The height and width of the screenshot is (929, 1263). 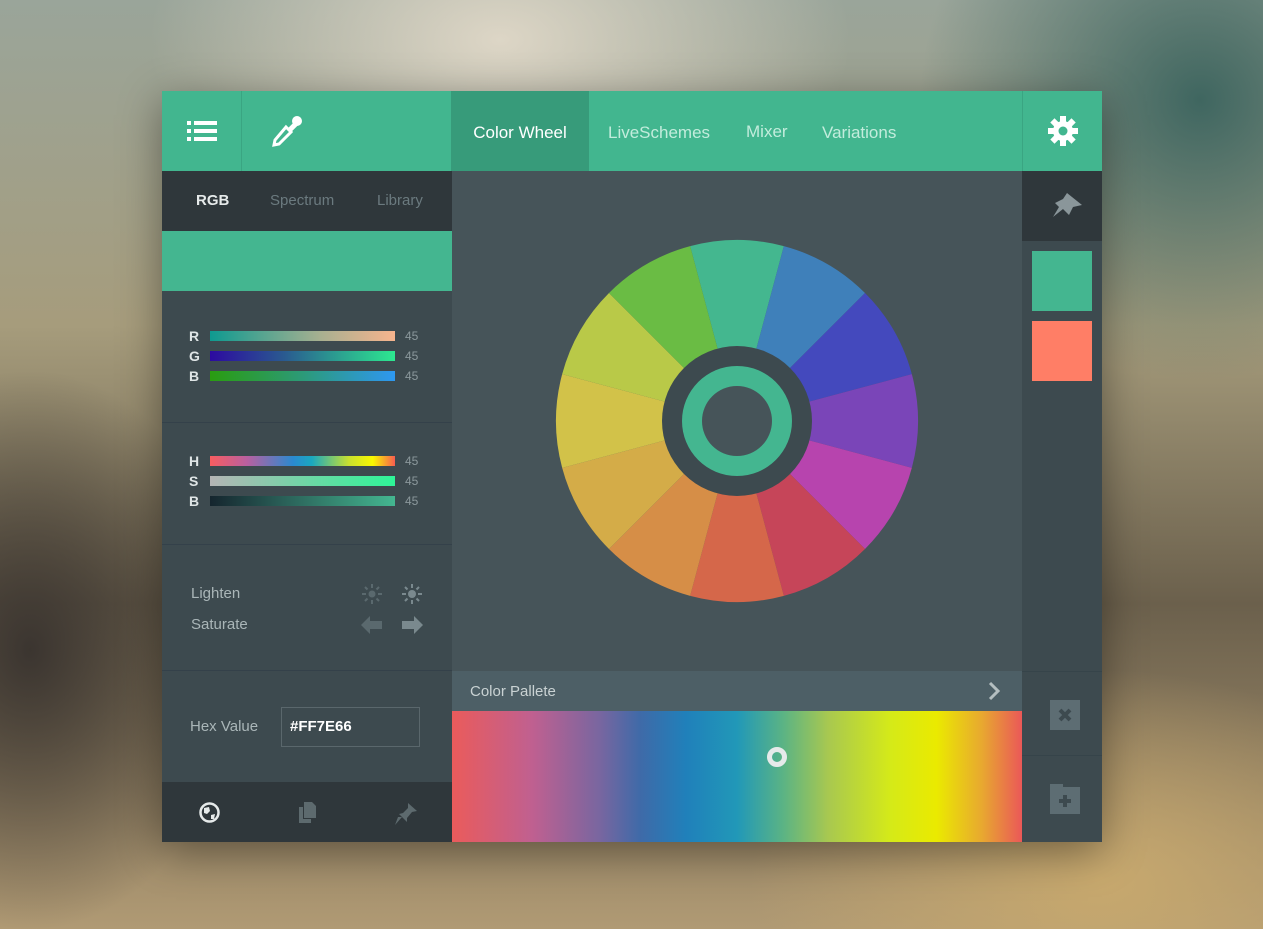 I want to click on tab-mixer: Mixer, so click(x=767, y=131).